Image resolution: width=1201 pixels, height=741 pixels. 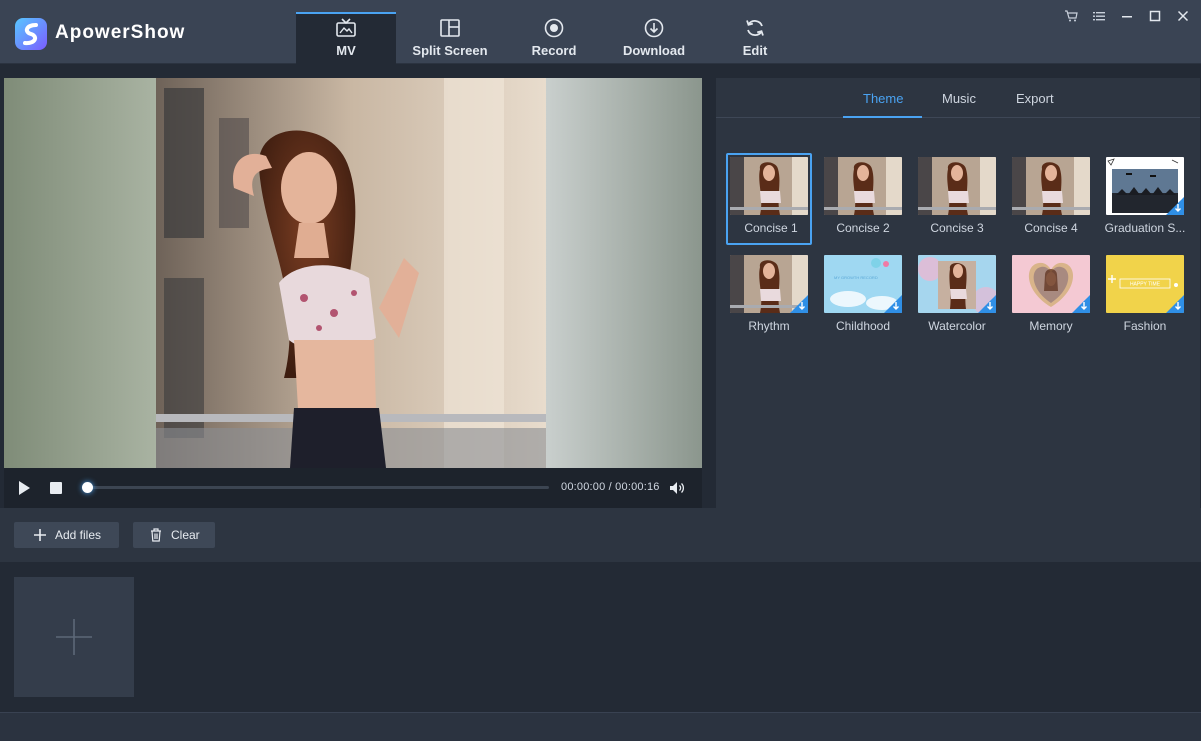 I want to click on stop-button, so click(x=56, y=488).